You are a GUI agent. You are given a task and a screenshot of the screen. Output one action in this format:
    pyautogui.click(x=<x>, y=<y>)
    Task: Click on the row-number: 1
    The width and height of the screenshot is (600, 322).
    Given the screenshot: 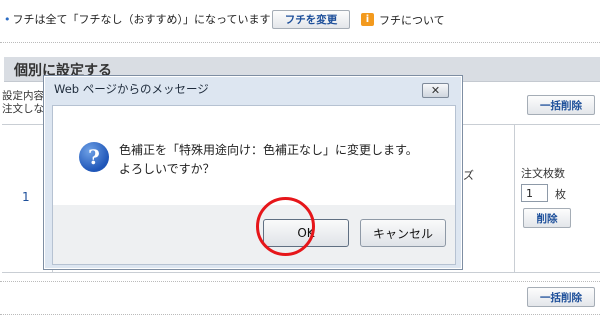 What is the action you would take?
    pyautogui.click(x=26, y=197)
    